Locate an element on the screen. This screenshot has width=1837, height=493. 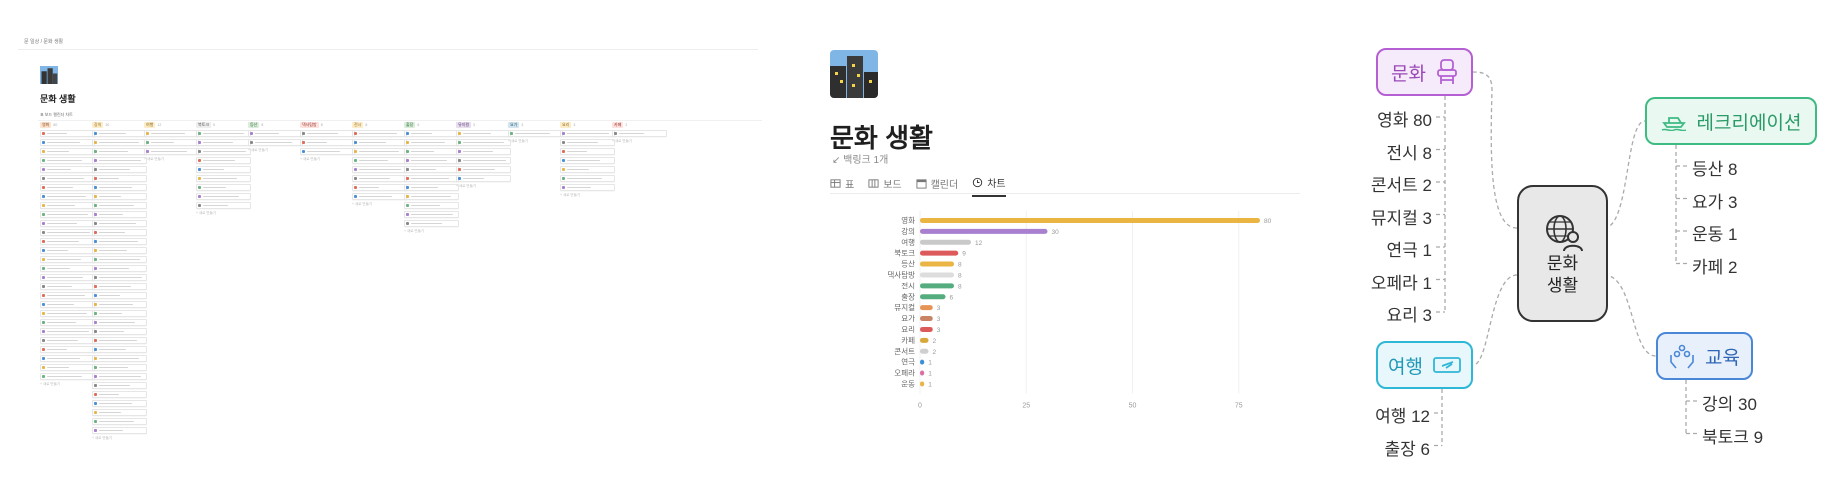
board-column-header: 댁사탐방 8 is located at coordinates (328, 125).